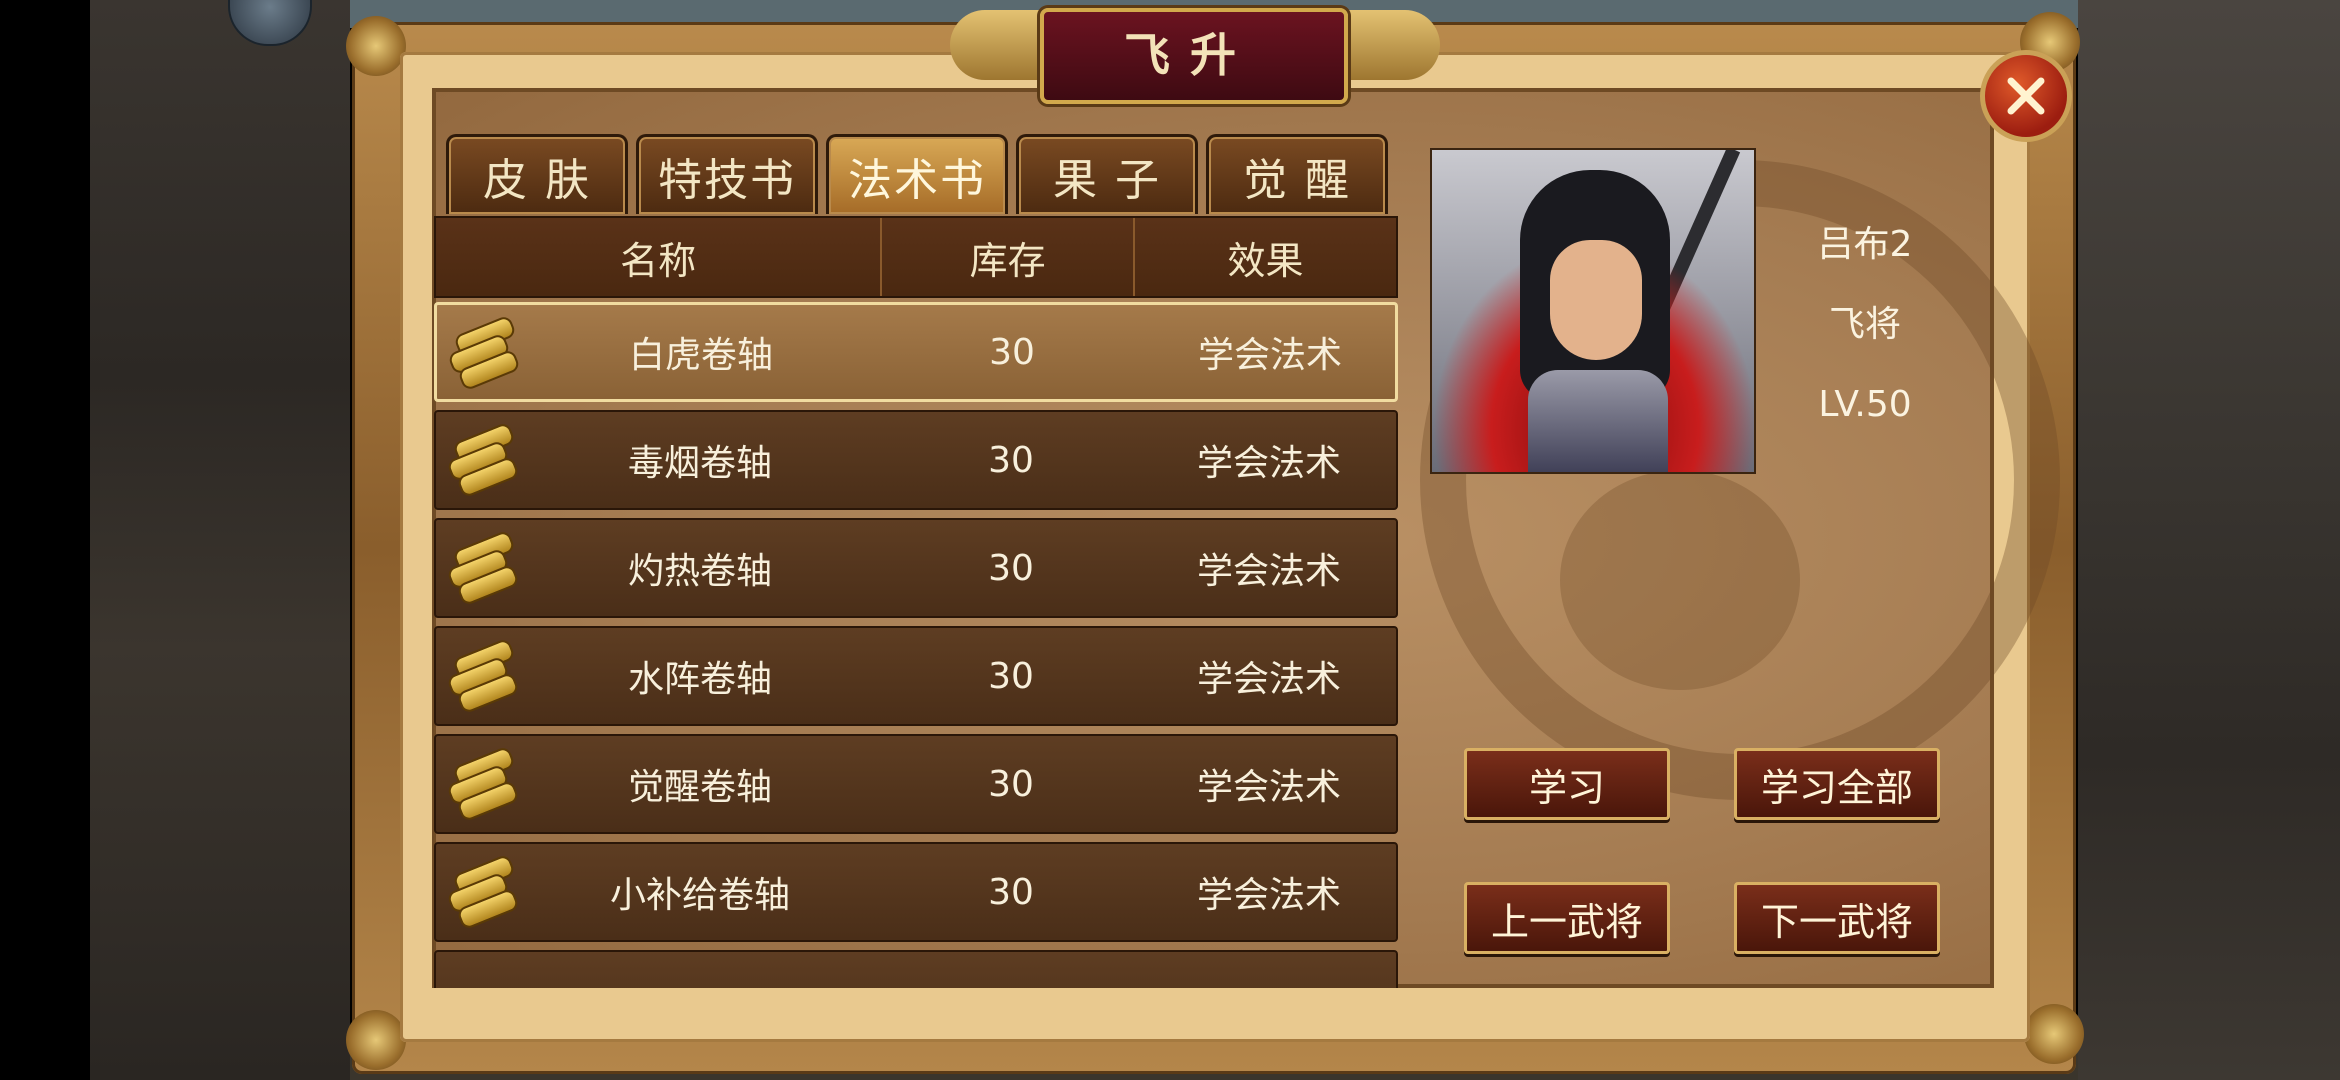 Image resolution: width=2340 pixels, height=1080 pixels. Describe the element at coordinates (1190, 55) in the screenshot. I see `dialog-title: 飞升` at that location.